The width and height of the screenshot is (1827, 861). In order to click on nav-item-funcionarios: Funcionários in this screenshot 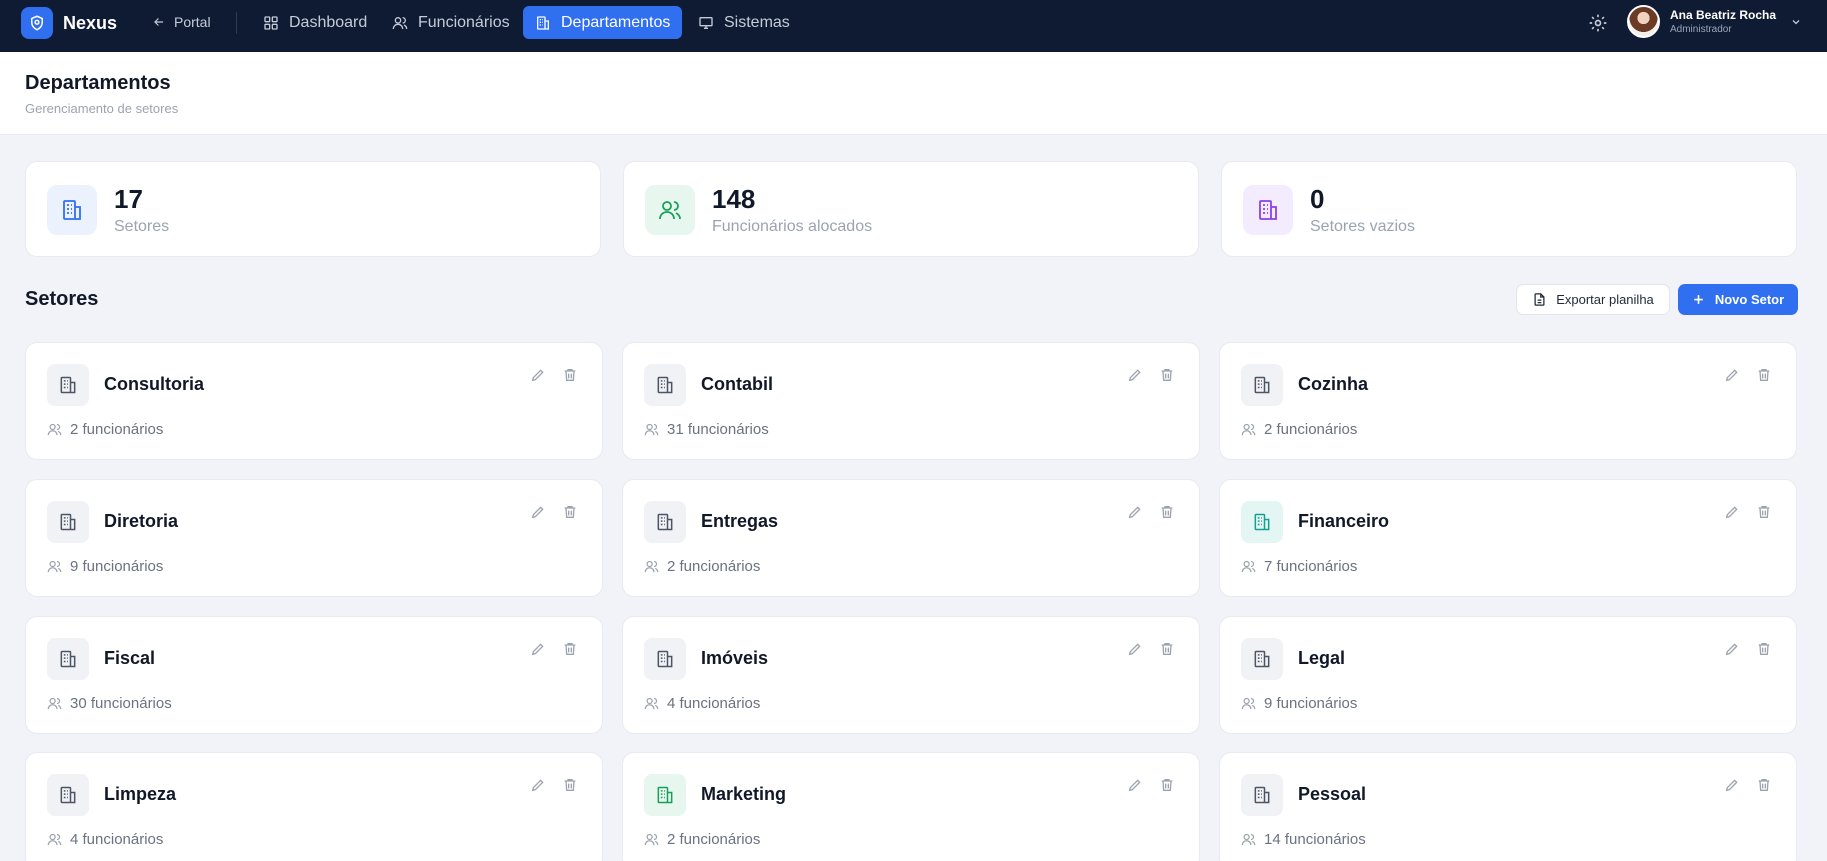, I will do `click(451, 22)`.